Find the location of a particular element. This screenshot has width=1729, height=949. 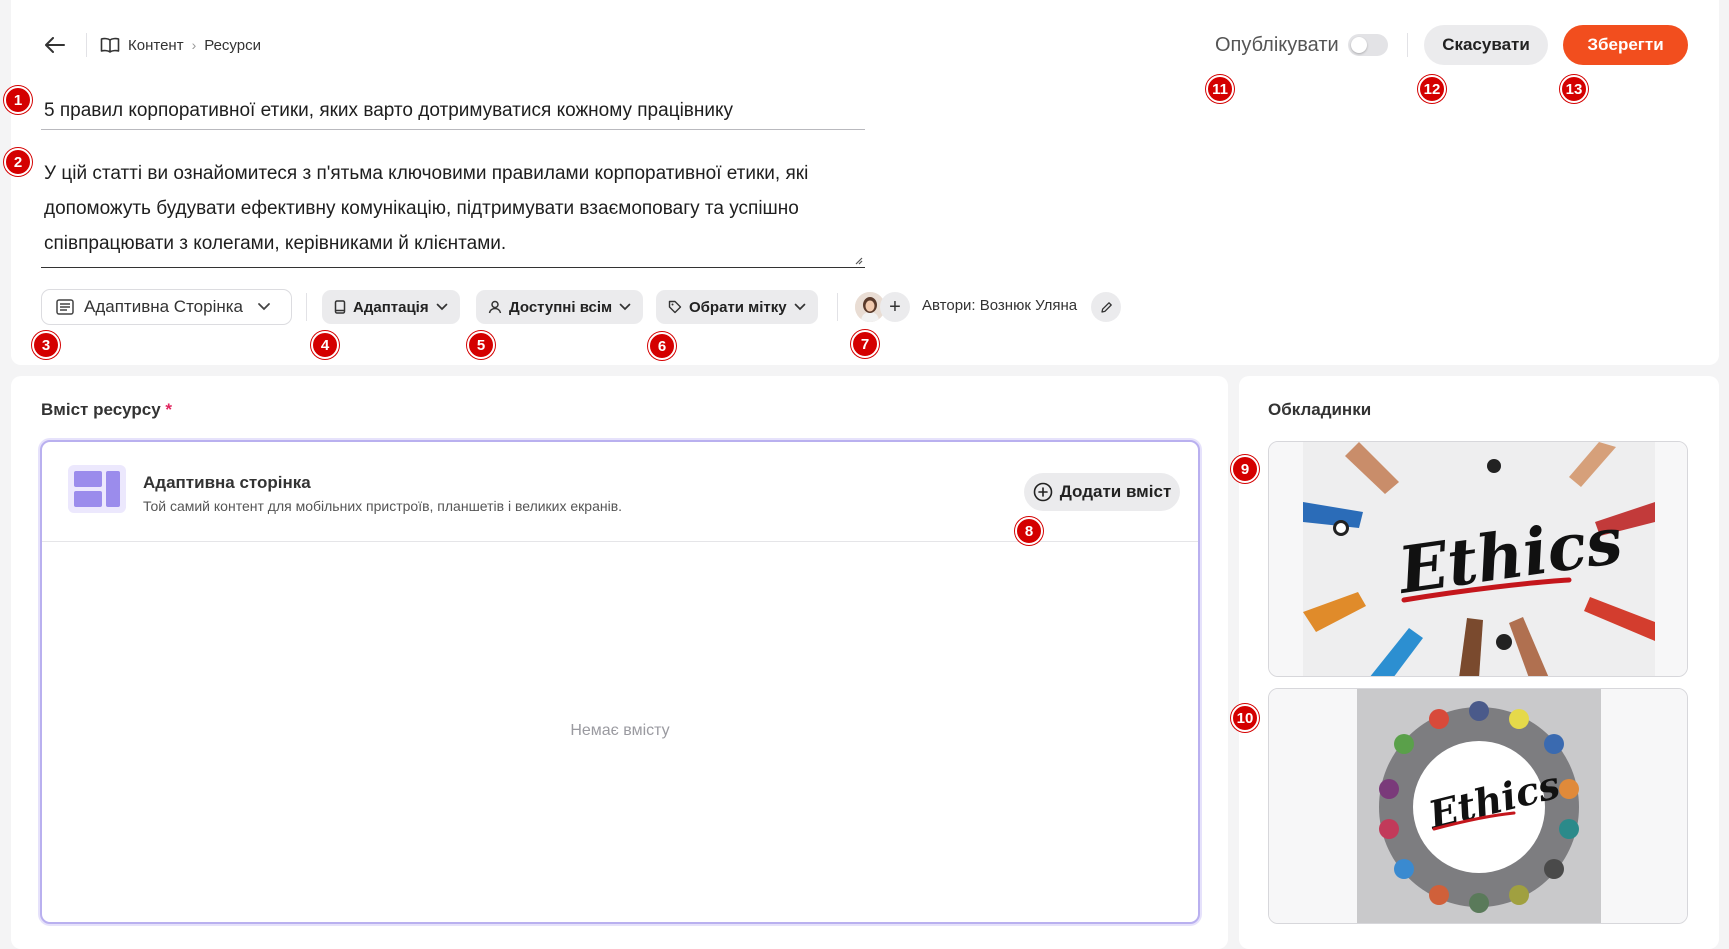

annotation-badge-1: 1 is located at coordinates (18, 100).